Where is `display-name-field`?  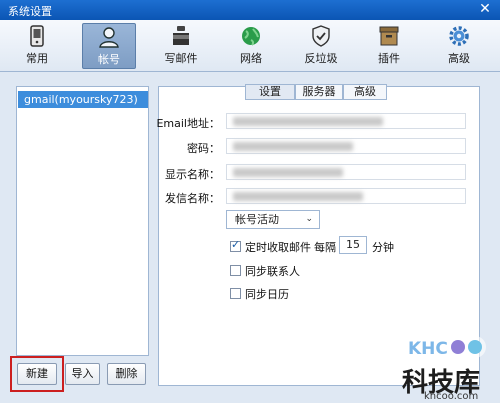
display-name-field is located at coordinates (346, 172).